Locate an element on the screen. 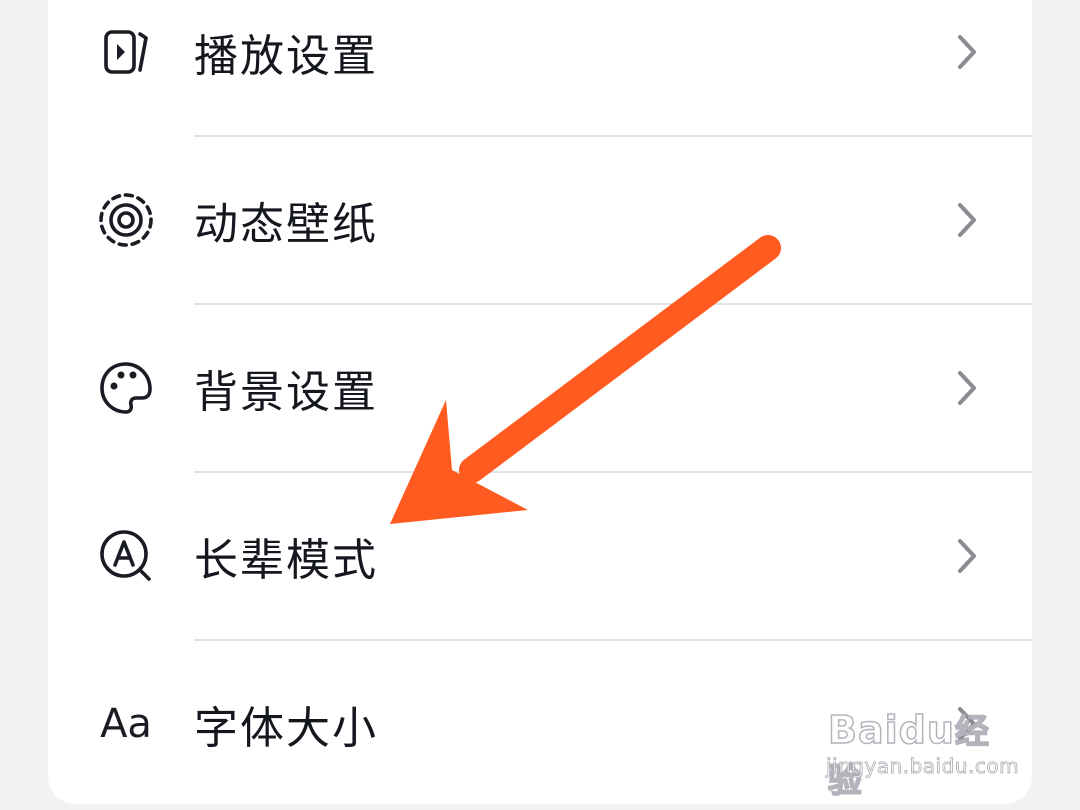  settings-item-label: 播放设置 is located at coordinates (286, 56).